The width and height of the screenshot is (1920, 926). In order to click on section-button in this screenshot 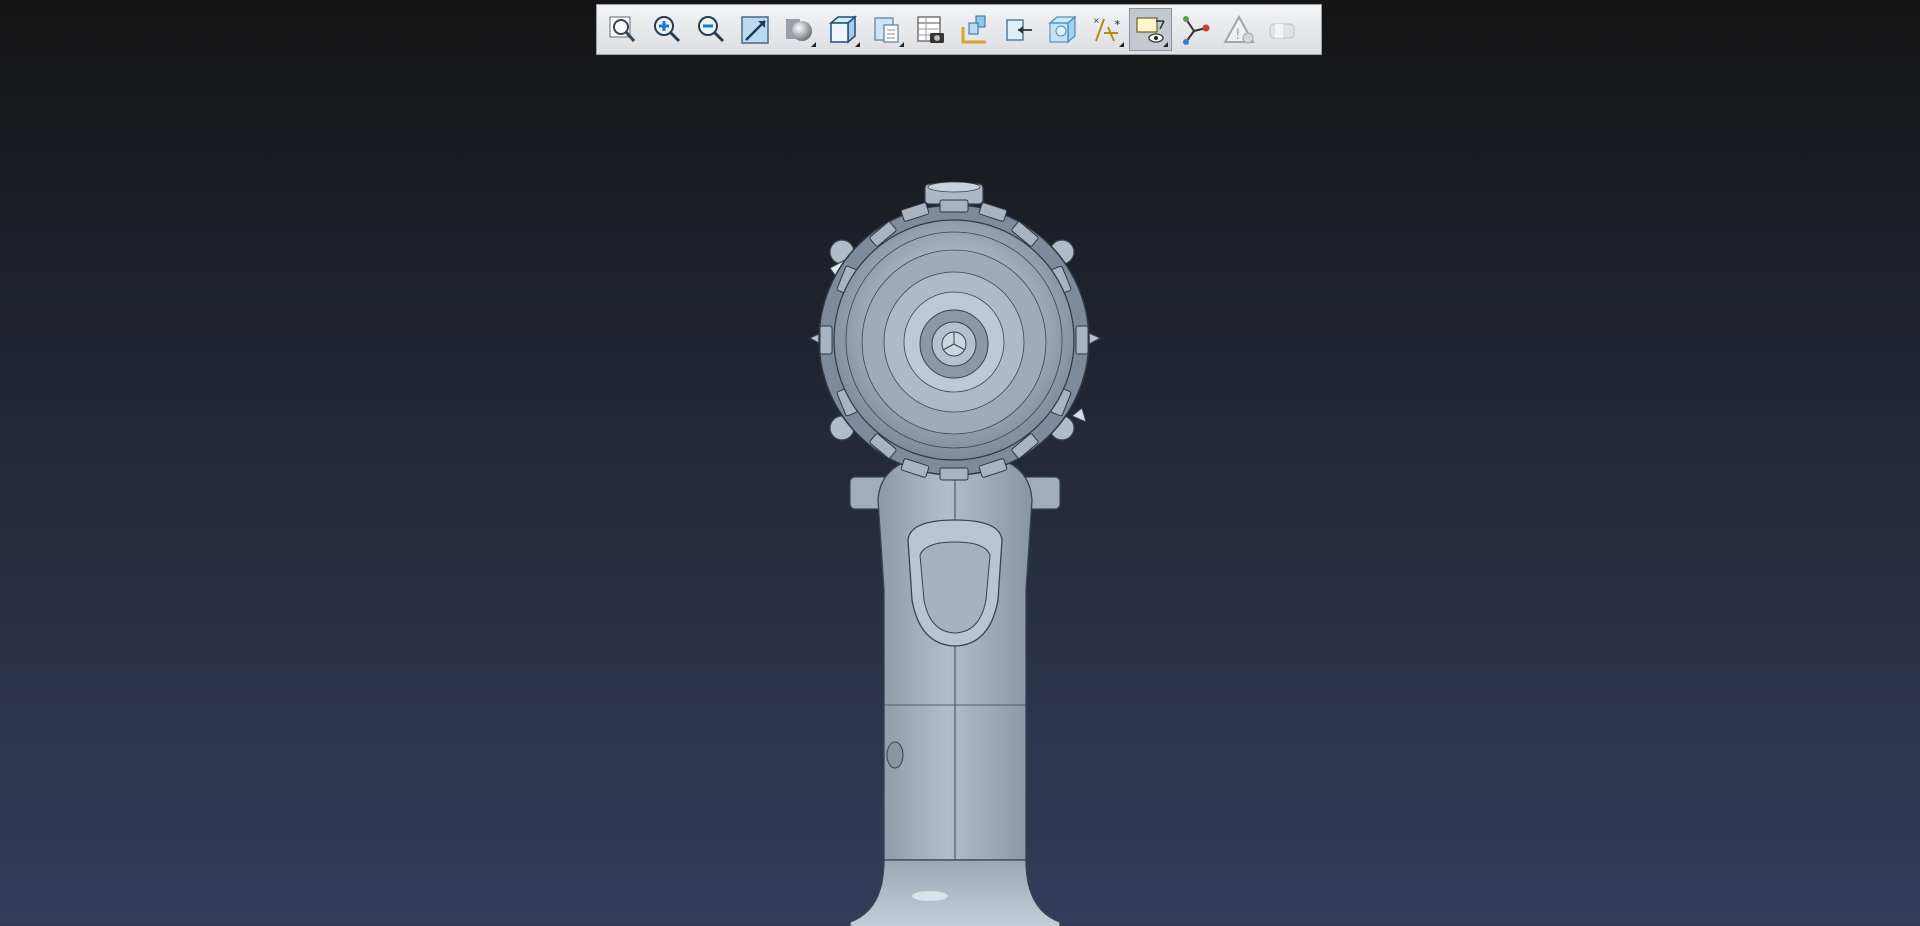, I will do `click(1018, 29)`.